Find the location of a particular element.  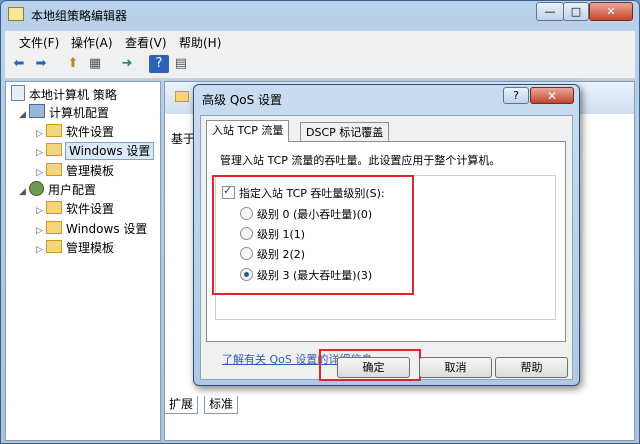

tab-inbound-tcp: 入站 TCP 流量 is located at coordinates (248, 131).